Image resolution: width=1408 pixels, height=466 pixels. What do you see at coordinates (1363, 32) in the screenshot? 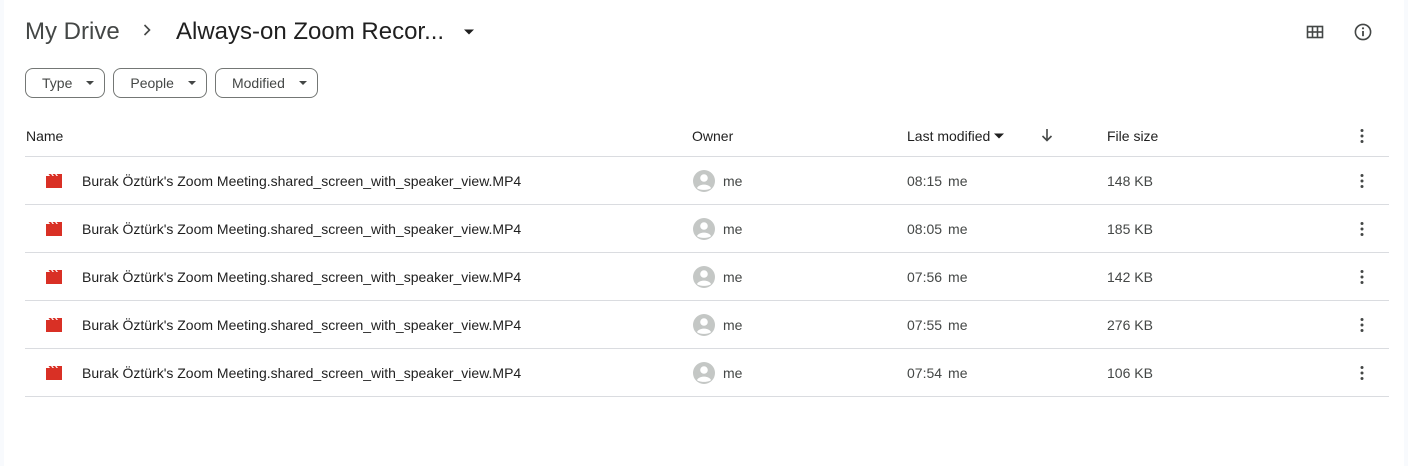
I see `info-icon` at bounding box center [1363, 32].